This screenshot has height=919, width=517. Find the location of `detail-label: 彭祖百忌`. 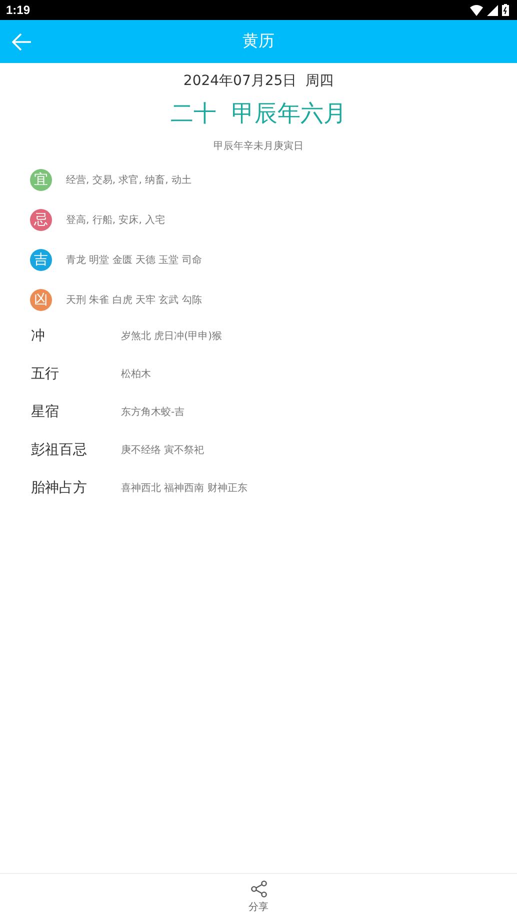

detail-label: 彭祖百忌 is located at coordinates (59, 449).